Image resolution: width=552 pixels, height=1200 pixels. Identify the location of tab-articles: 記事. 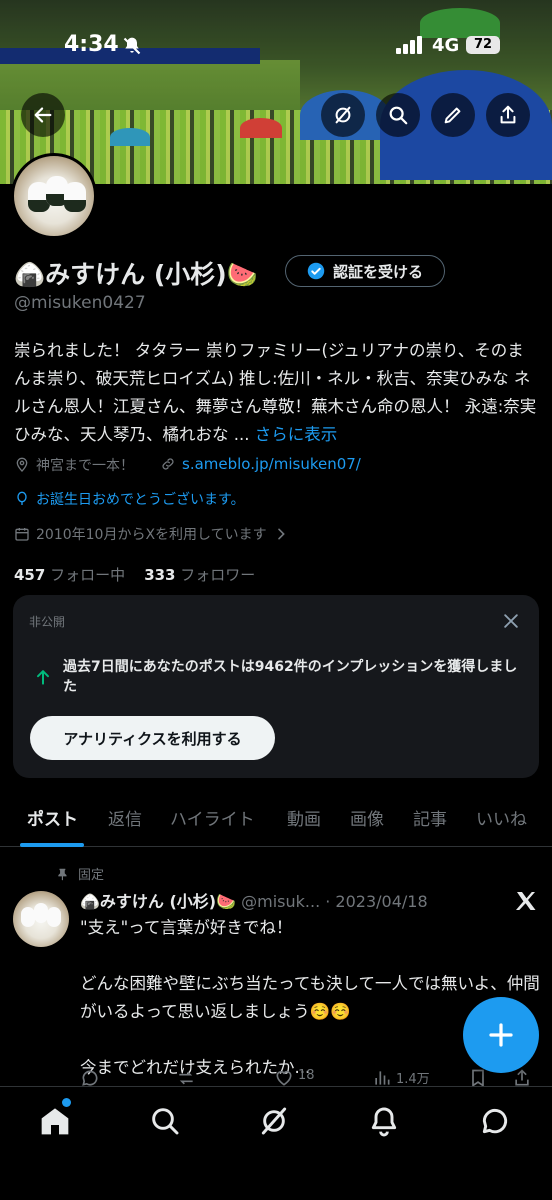
(430, 817).